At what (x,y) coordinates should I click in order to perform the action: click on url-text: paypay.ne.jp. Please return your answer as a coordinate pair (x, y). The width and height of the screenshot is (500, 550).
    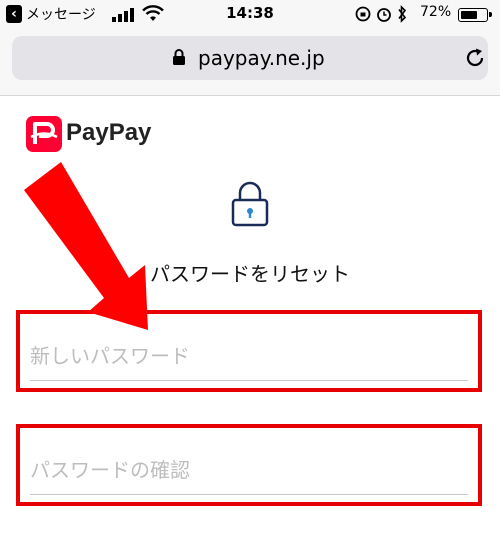
    Looking at the image, I should click on (261, 58).